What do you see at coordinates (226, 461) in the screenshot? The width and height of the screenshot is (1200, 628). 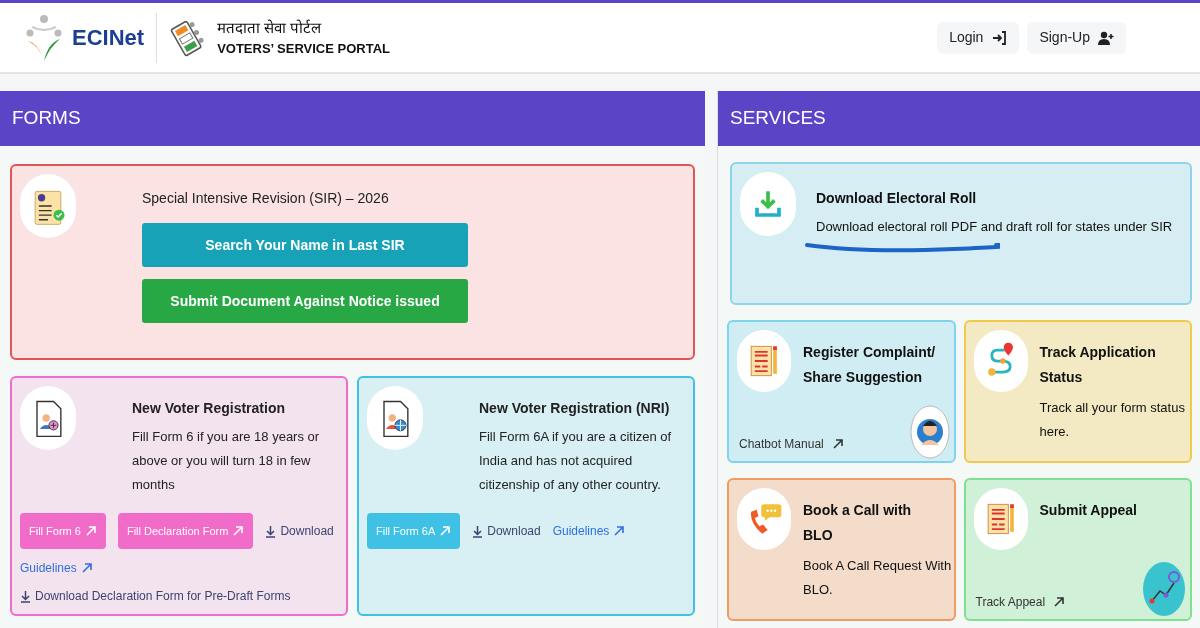 I see `card-description: Fill Form 6 if you are 18 years or above or you will turn 18 in few months` at bounding box center [226, 461].